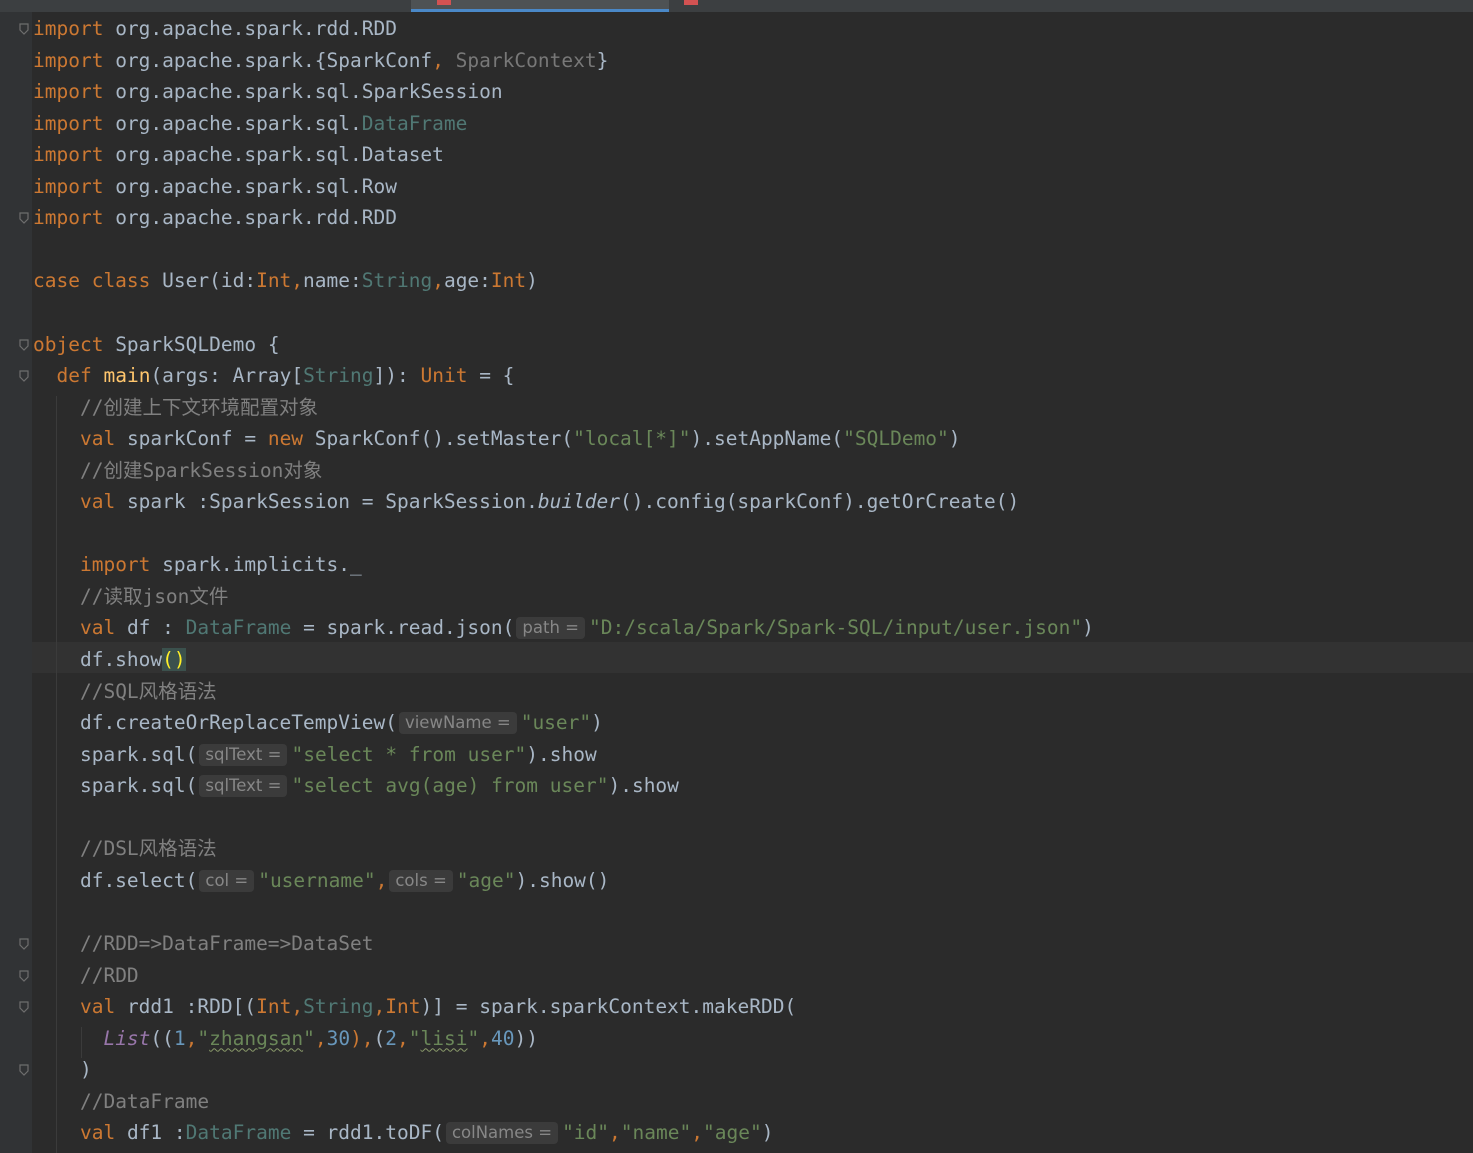  Describe the element at coordinates (174, 659) in the screenshot. I see `code-token: ()` at that location.